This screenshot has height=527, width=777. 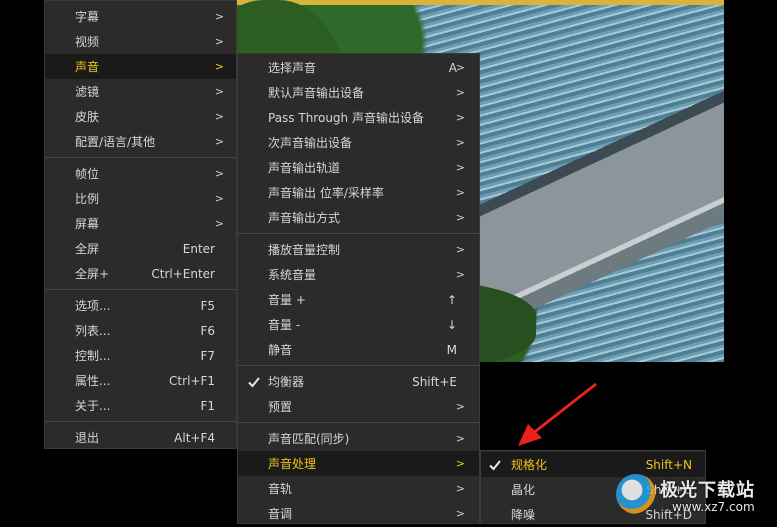 What do you see at coordinates (140, 66) in the screenshot?
I see `menu-item-sound: 声音 >` at bounding box center [140, 66].